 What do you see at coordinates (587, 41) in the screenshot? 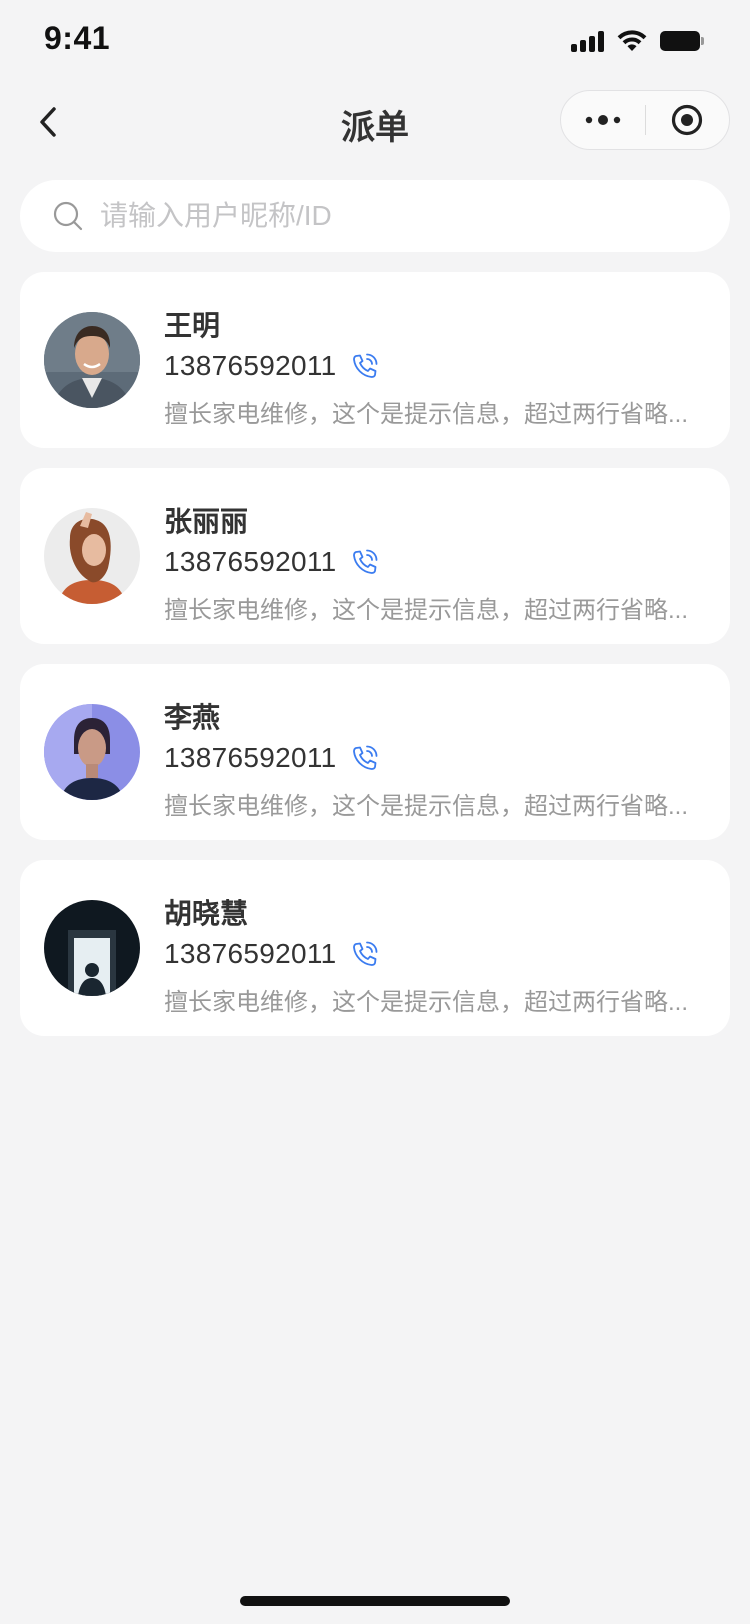
I see `cellular-signal-icon` at bounding box center [587, 41].